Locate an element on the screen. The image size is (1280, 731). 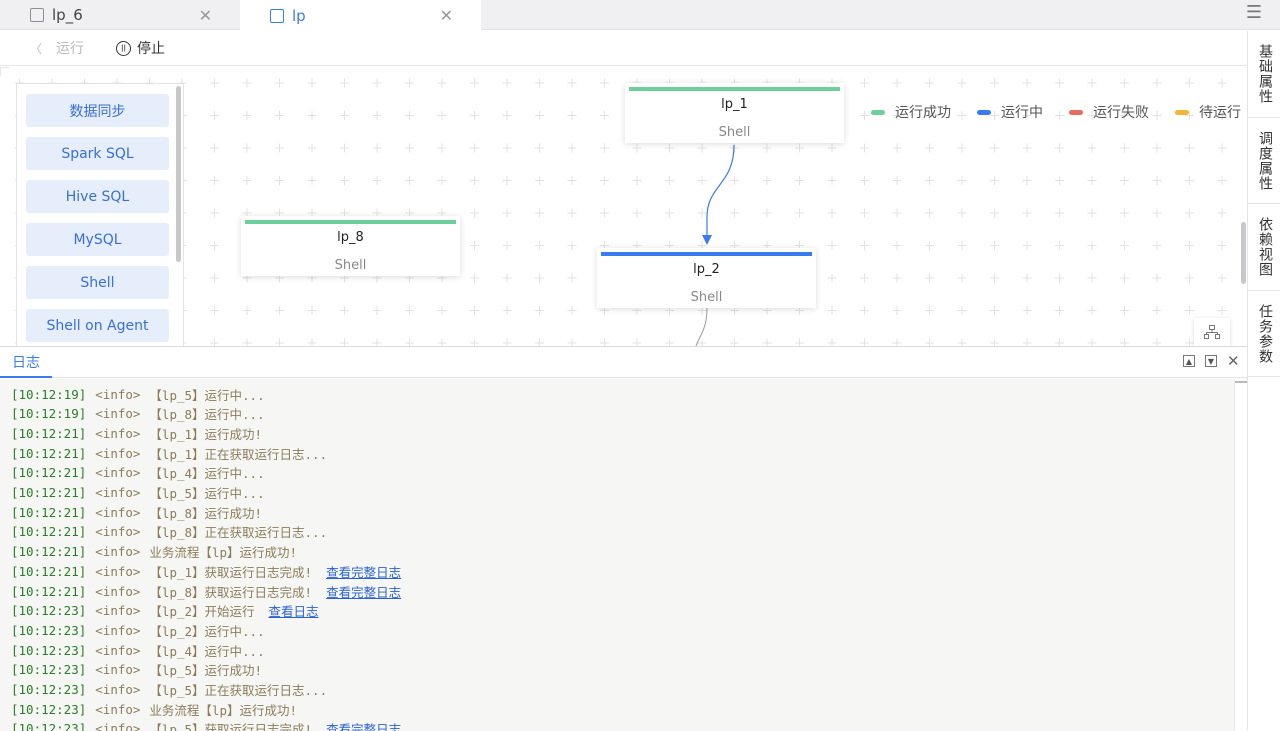
legend-item-failed: 运行失败 is located at coordinates (1109, 112).